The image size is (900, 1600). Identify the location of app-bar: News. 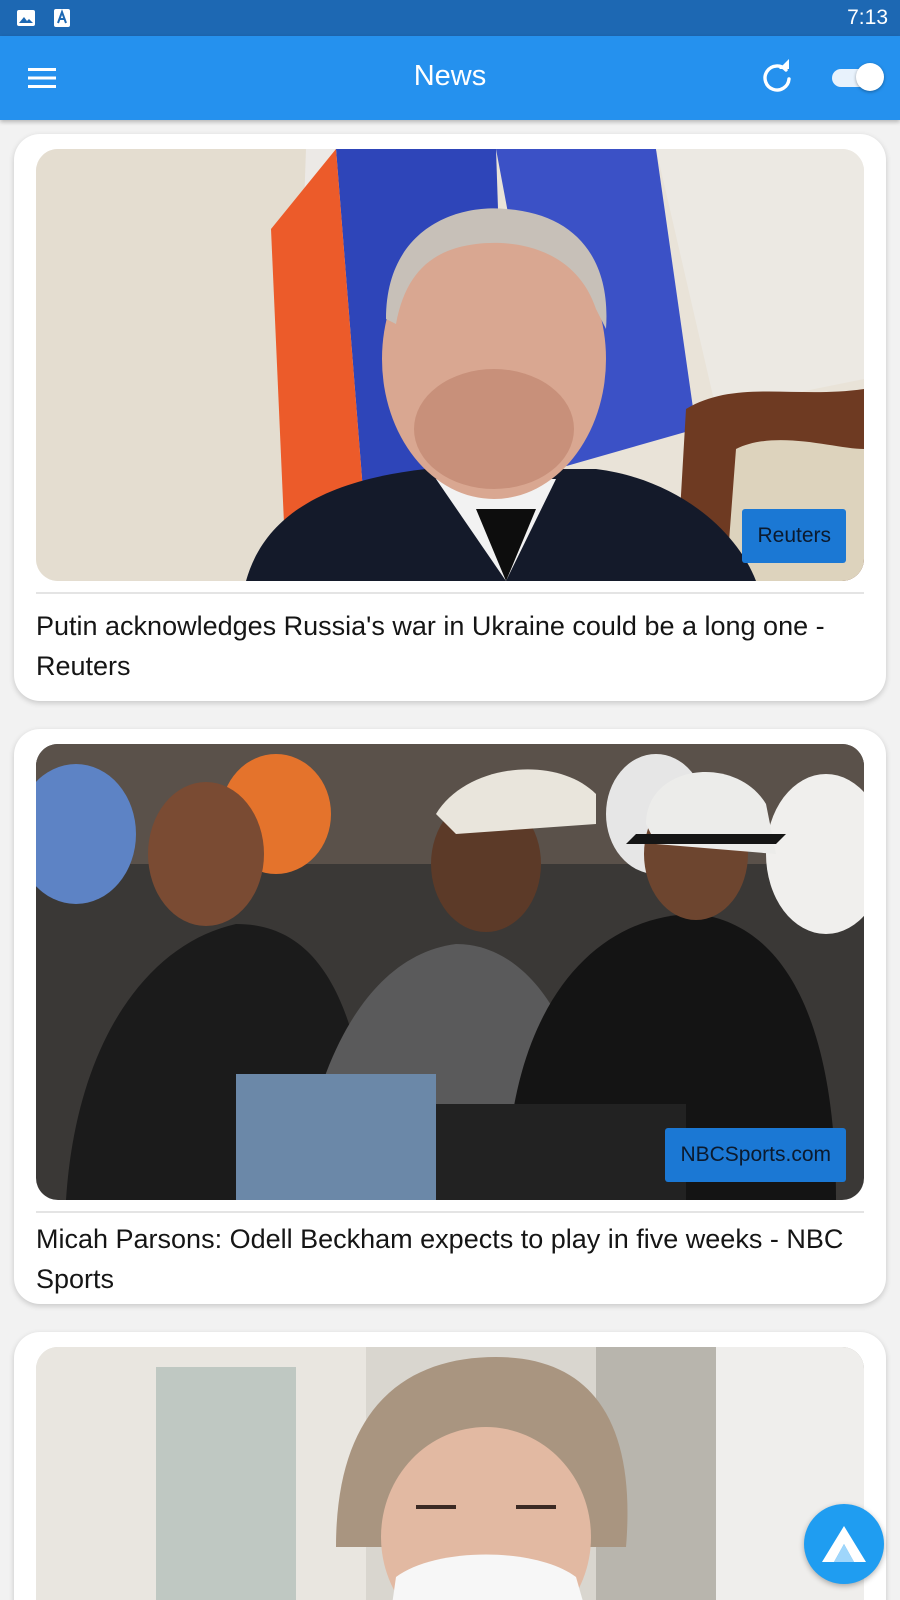
(450, 78).